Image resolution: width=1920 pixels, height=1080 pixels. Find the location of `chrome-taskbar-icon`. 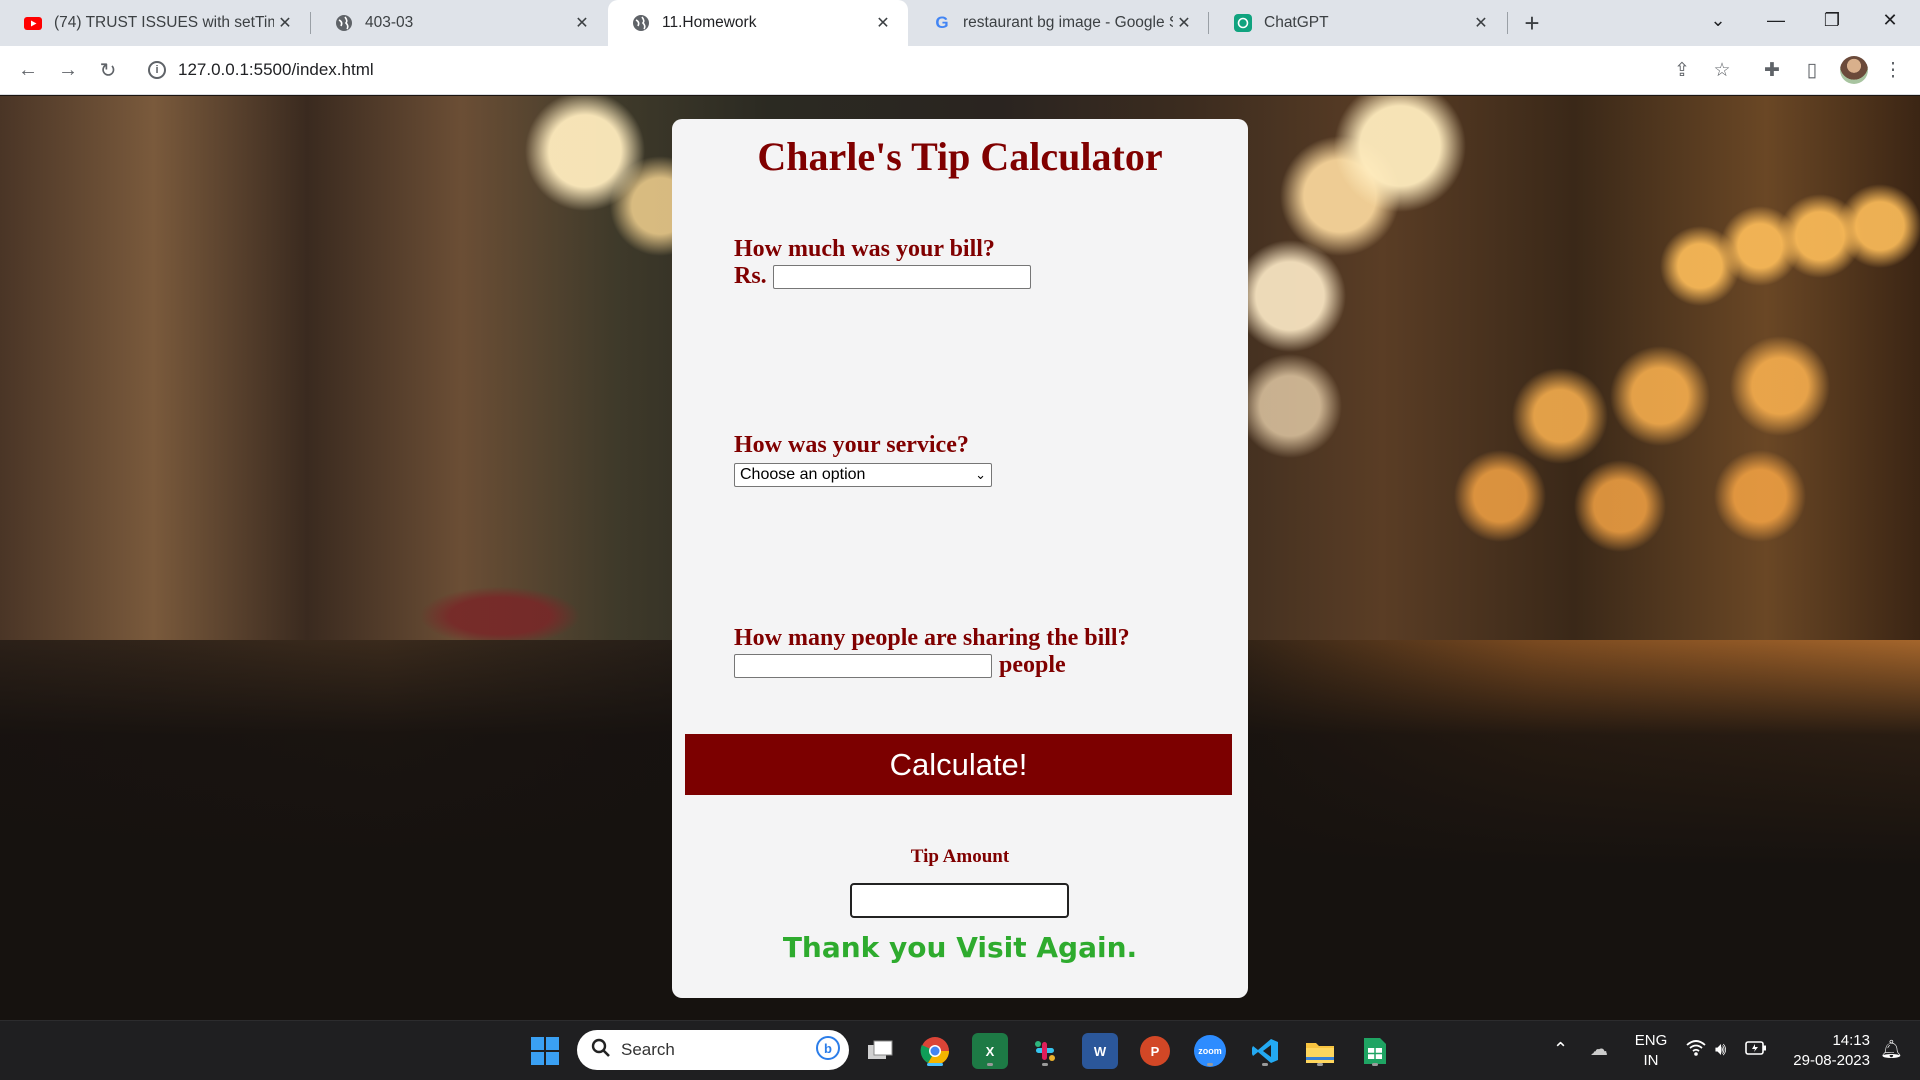

chrome-taskbar-icon is located at coordinates (935, 1051).